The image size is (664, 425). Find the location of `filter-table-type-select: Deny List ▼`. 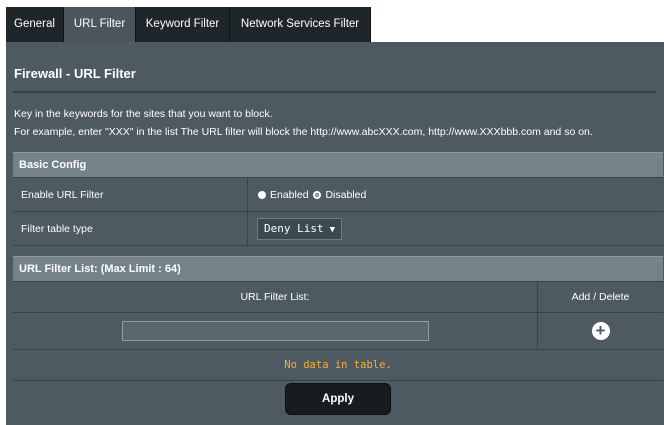

filter-table-type-select: Deny List ▼ is located at coordinates (300, 228).